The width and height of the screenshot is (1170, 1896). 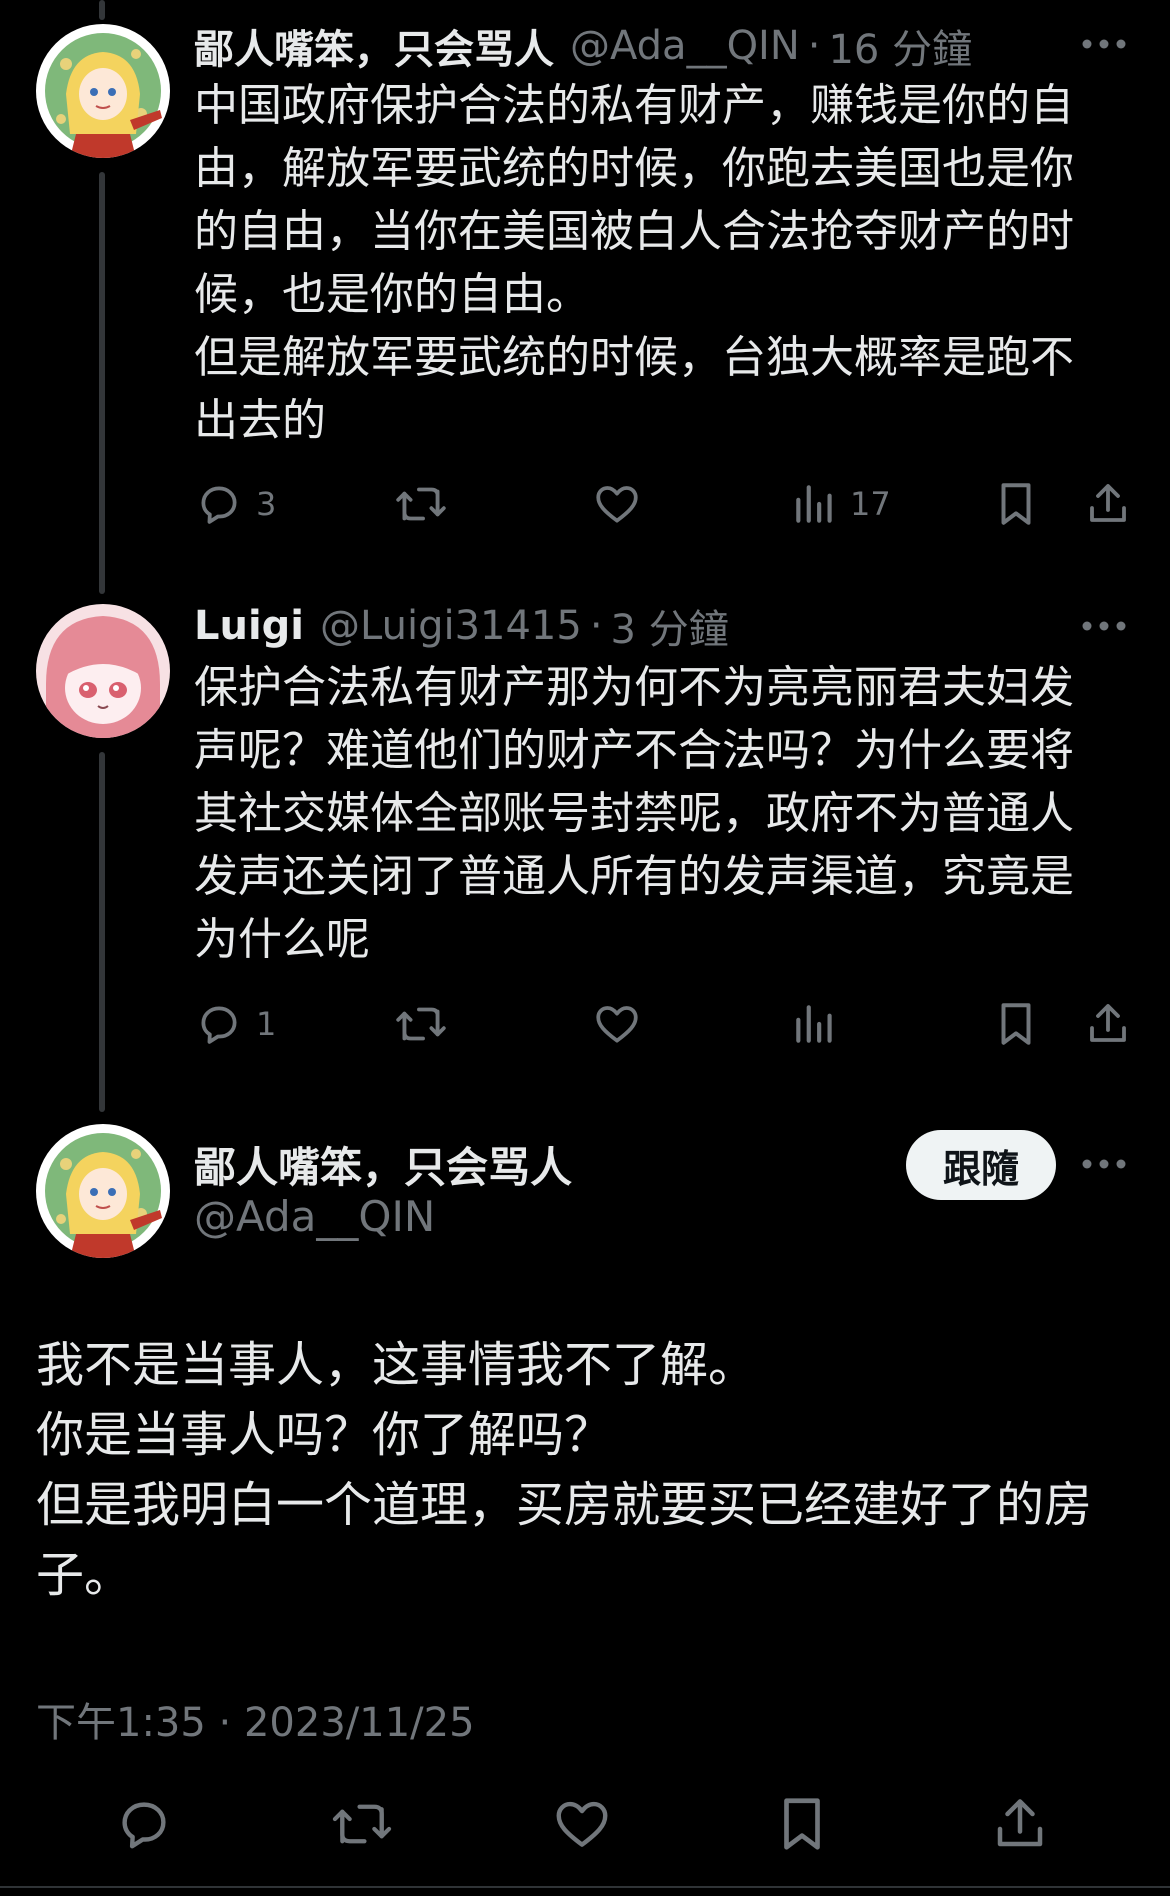 I want to click on tweet-time: 3 分鐘, so click(x=670, y=626).